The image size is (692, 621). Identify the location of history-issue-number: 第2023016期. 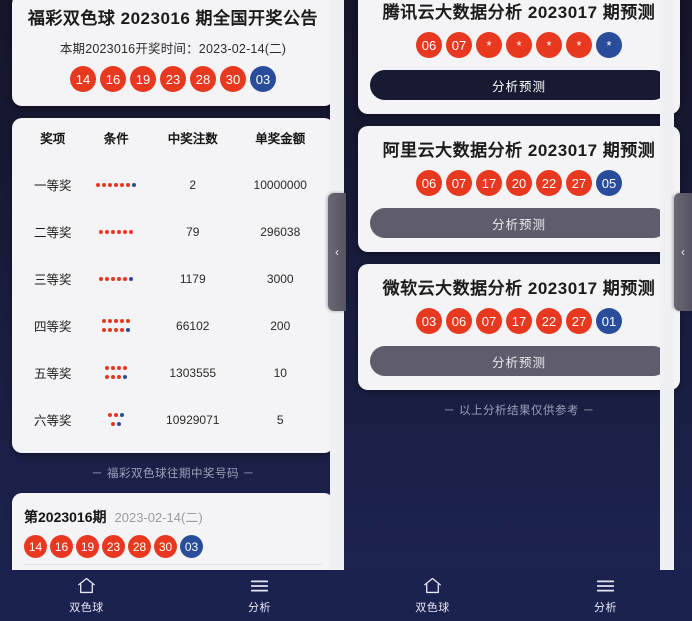
(65, 517).